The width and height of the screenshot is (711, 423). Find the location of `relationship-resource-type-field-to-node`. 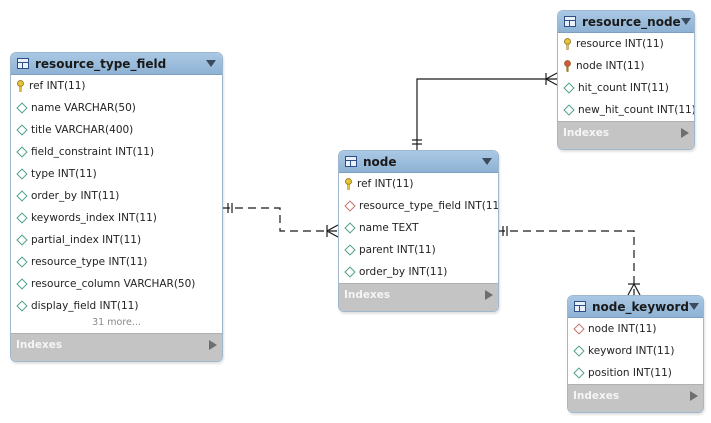

relationship-resource-type-field-to-node is located at coordinates (280, 220).